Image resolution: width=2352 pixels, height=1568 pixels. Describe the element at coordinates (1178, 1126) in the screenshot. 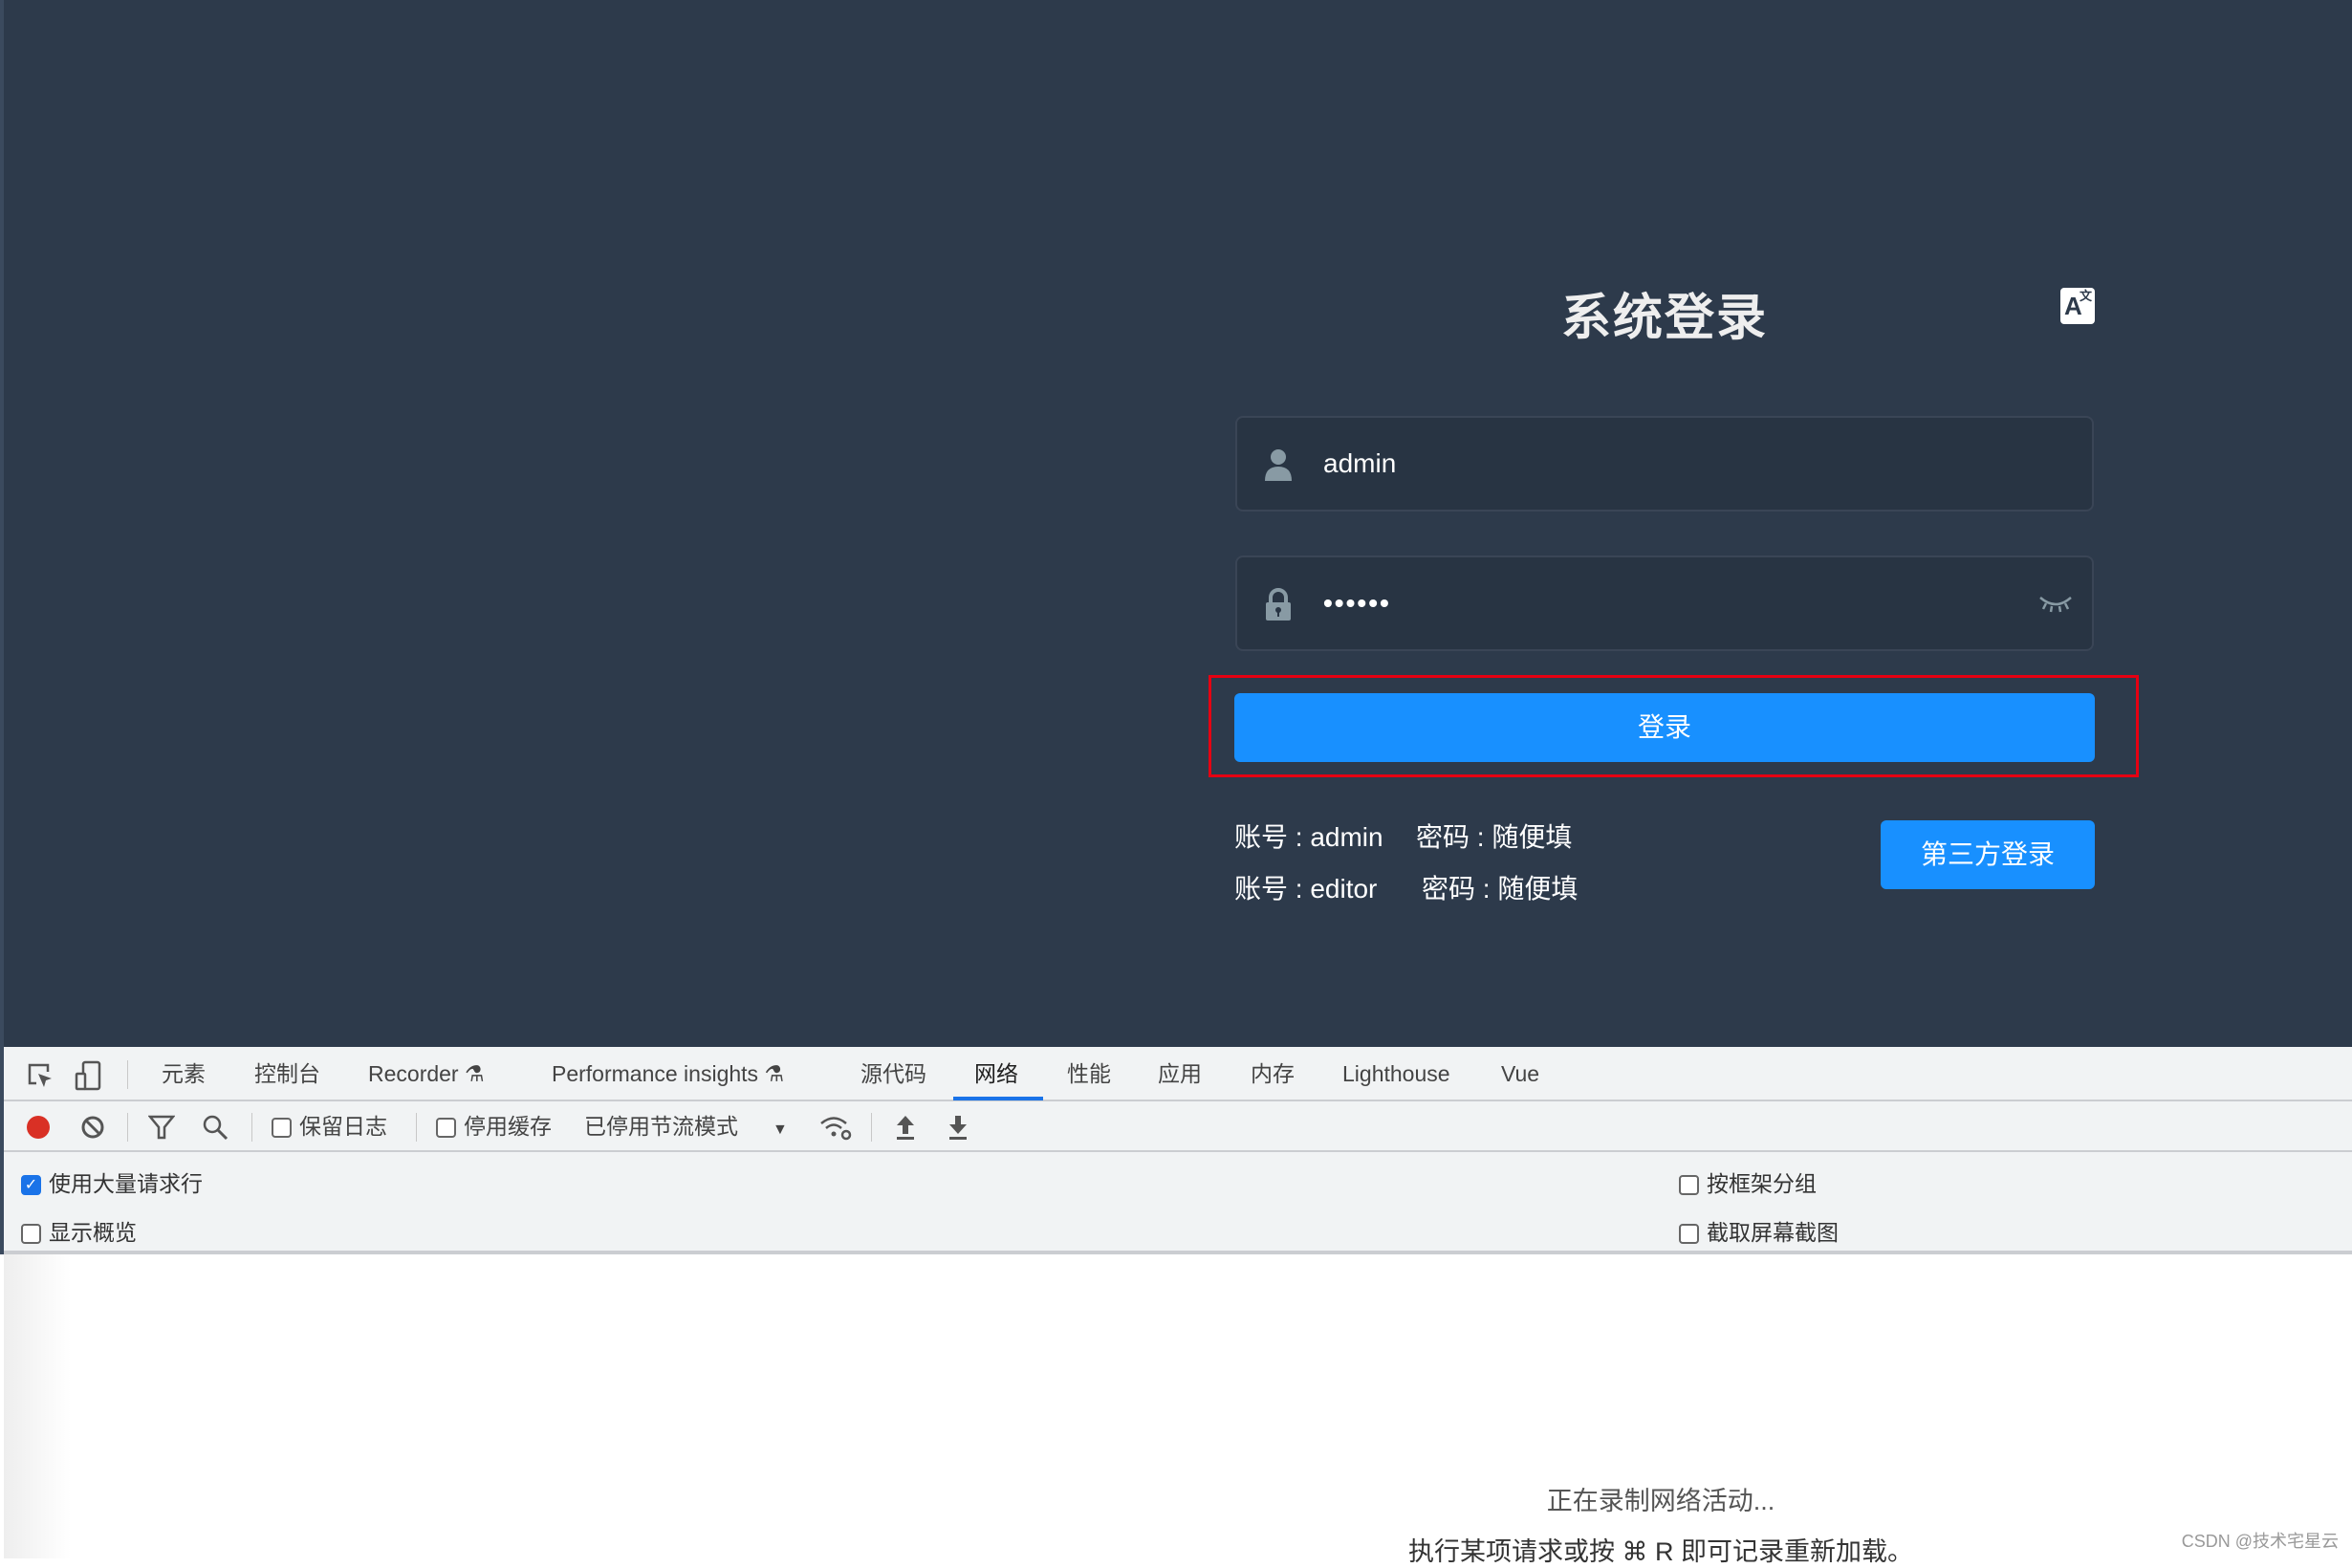

I see `network-toolbar: 保留日志 停用缓存 已停用节流模式 ▼` at that location.